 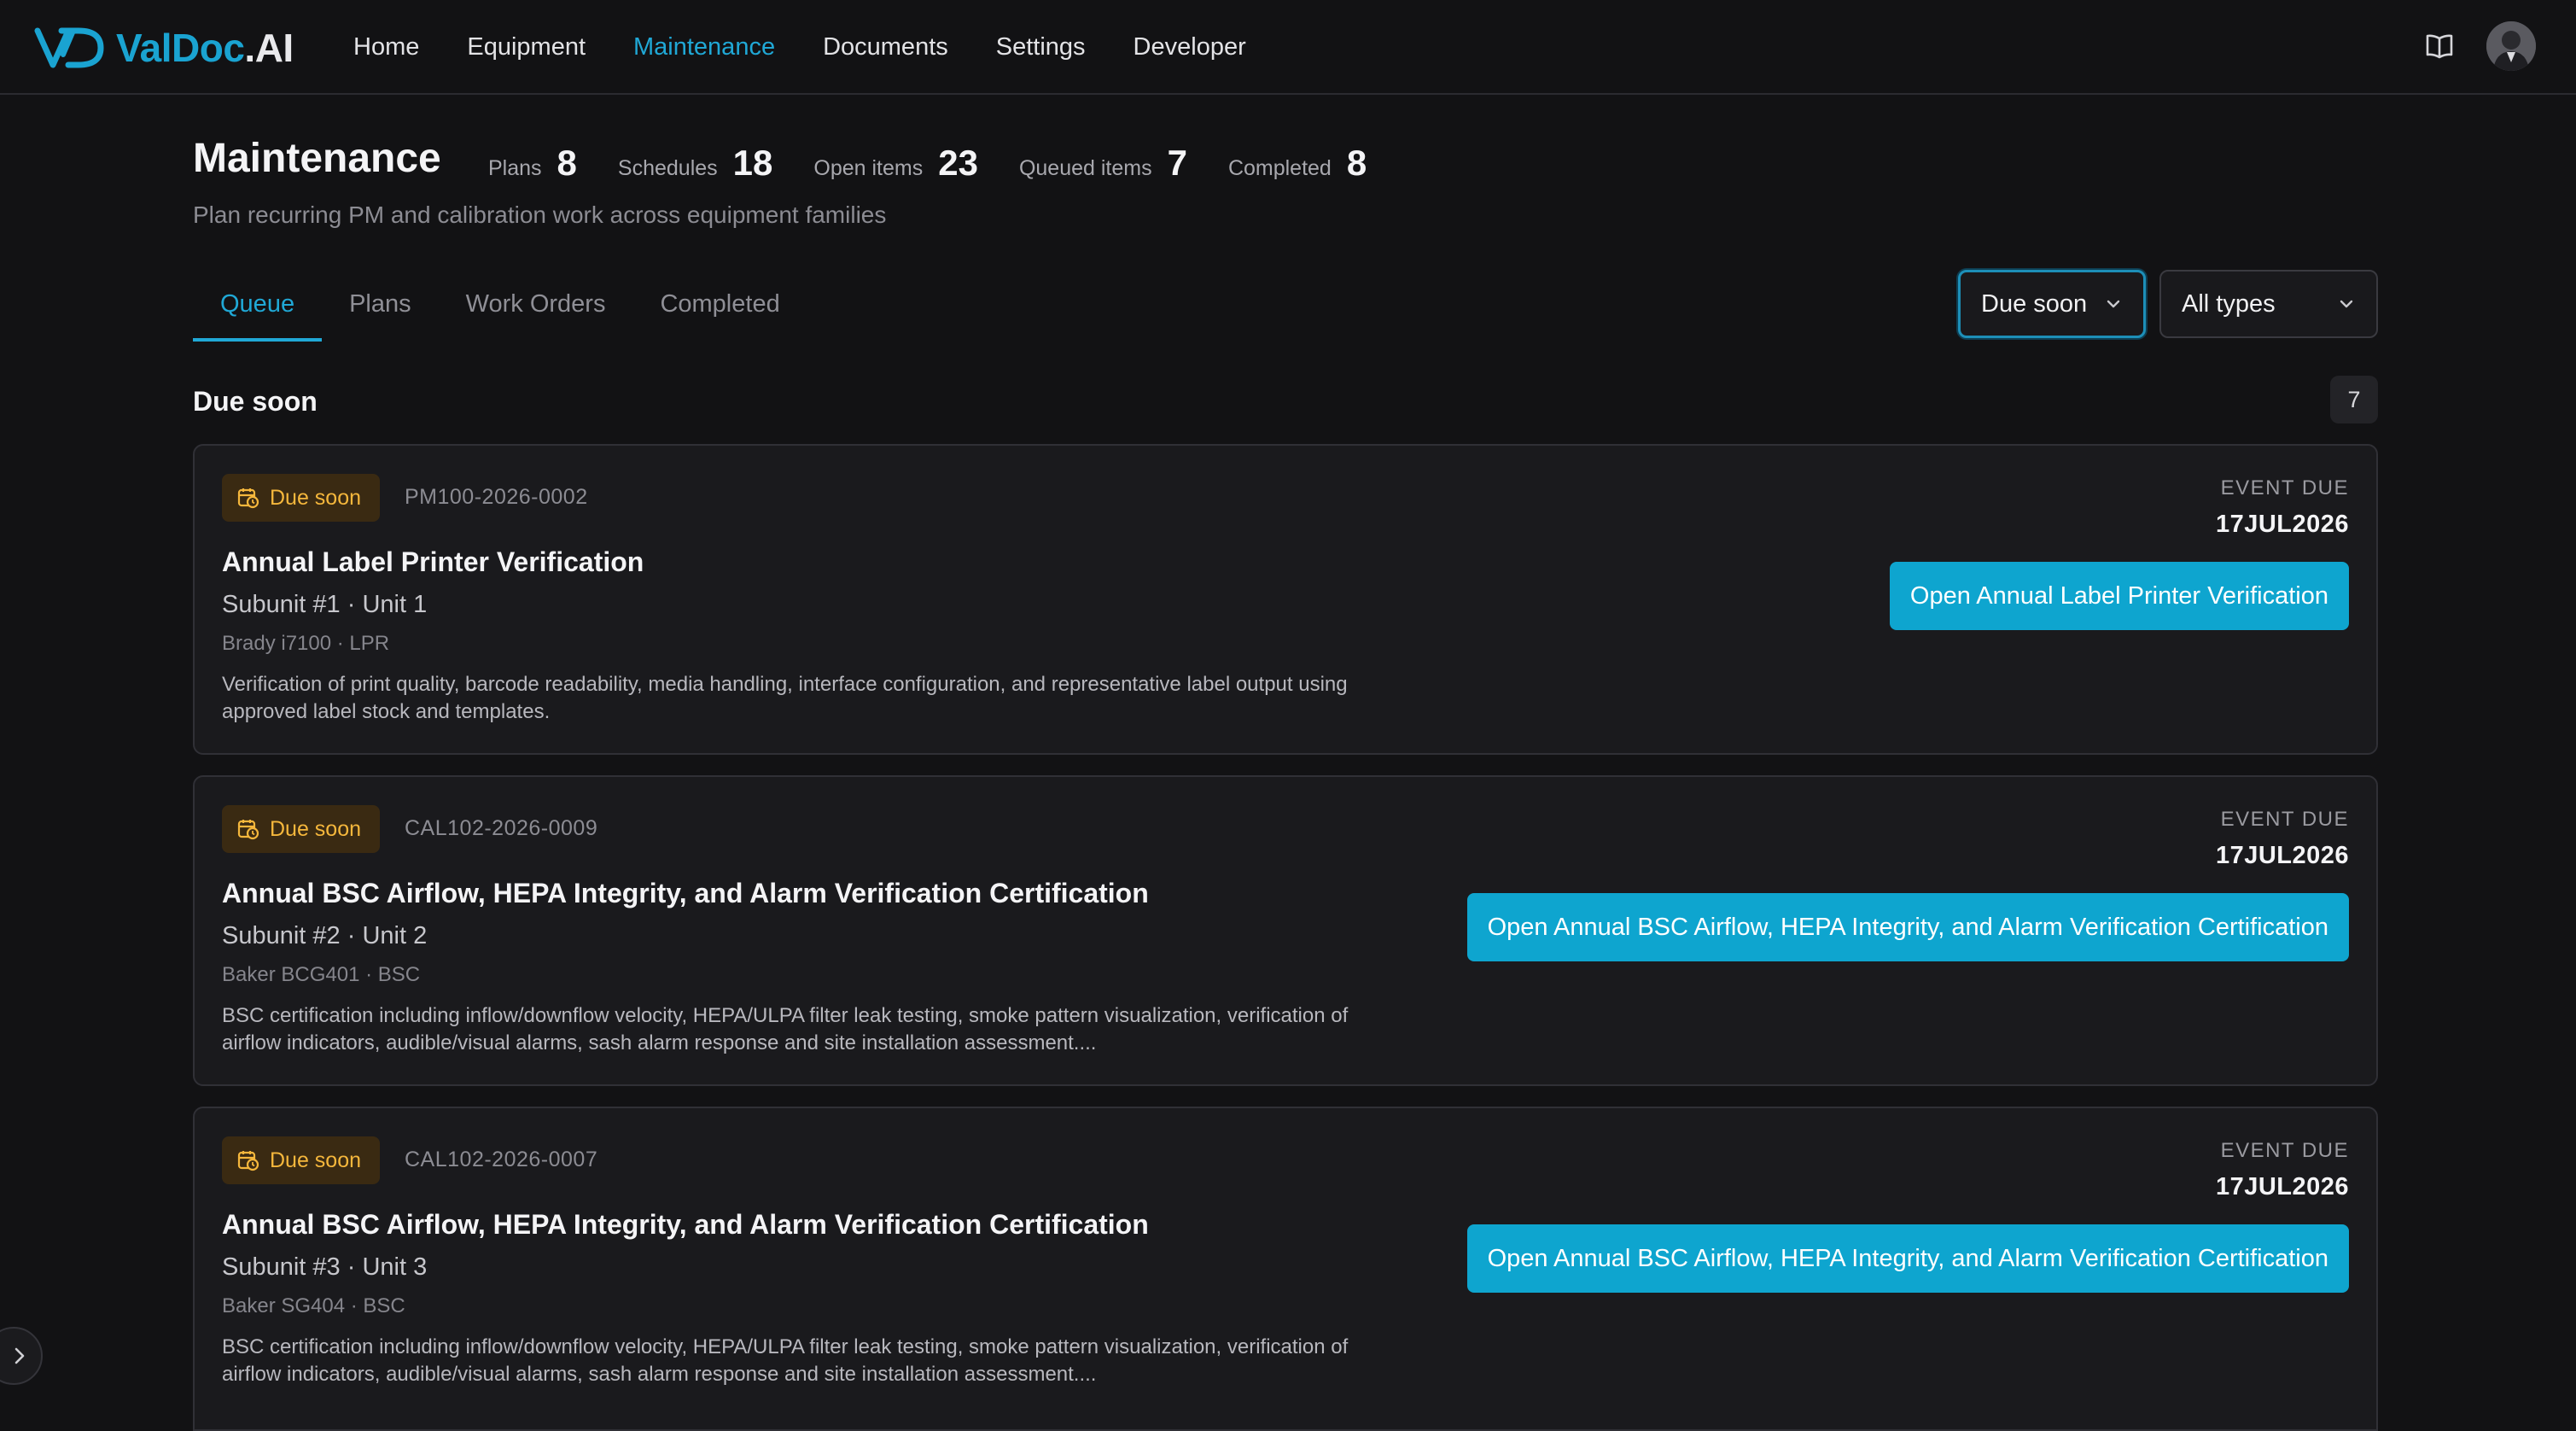 I want to click on stat-open-items: Open items 23, so click(x=895, y=163).